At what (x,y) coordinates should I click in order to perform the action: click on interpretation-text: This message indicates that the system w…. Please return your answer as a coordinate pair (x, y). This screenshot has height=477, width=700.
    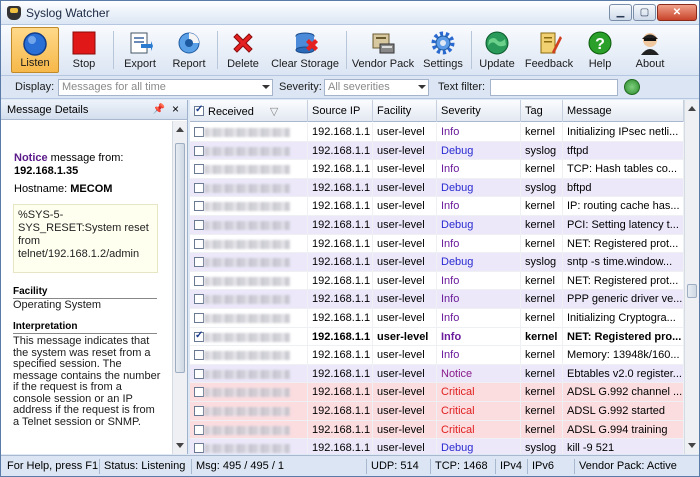
    Looking at the image, I should click on (87, 381).